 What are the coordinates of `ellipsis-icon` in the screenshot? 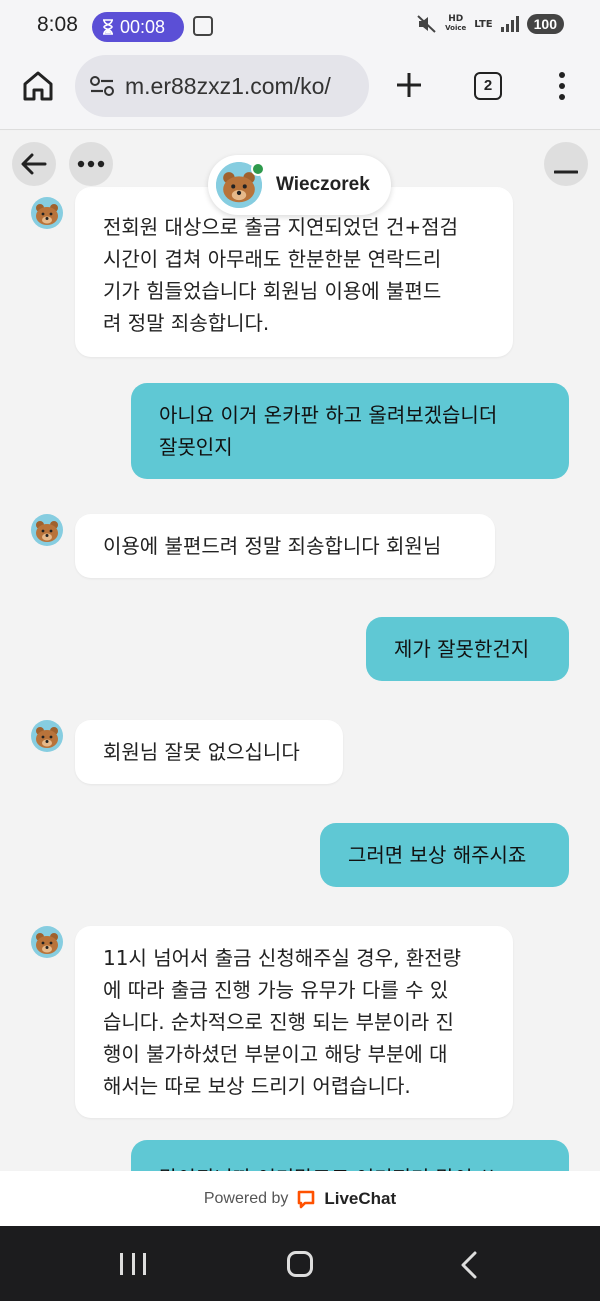 It's located at (91, 164).